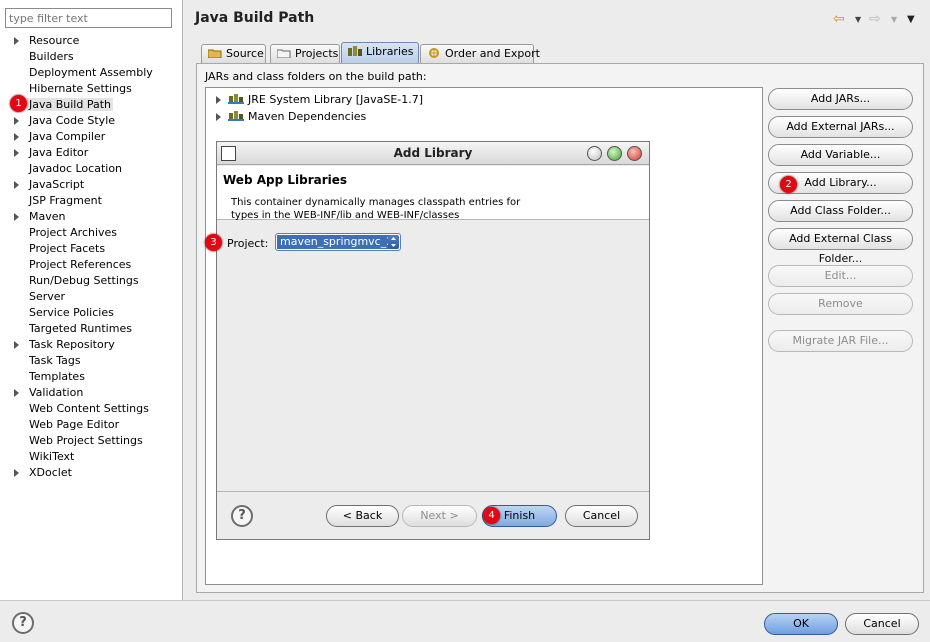 This screenshot has width=930, height=642. Describe the element at coordinates (72, 120) in the screenshot. I see `tree-item-label: Java Code Style` at that location.